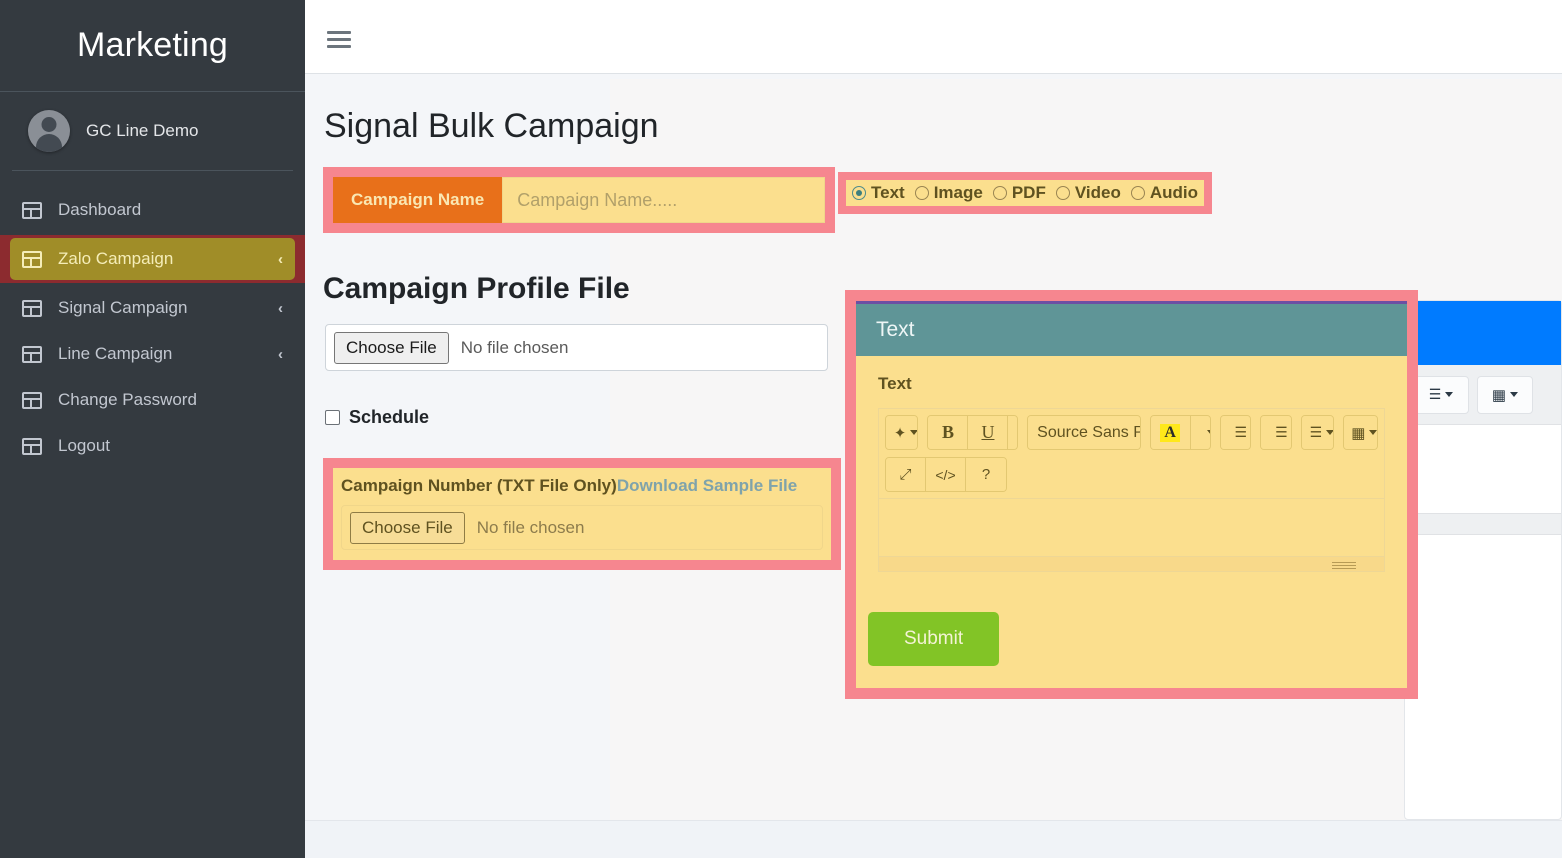  What do you see at coordinates (84, 445) in the screenshot?
I see `sidebar-item-label: Logout` at bounding box center [84, 445].